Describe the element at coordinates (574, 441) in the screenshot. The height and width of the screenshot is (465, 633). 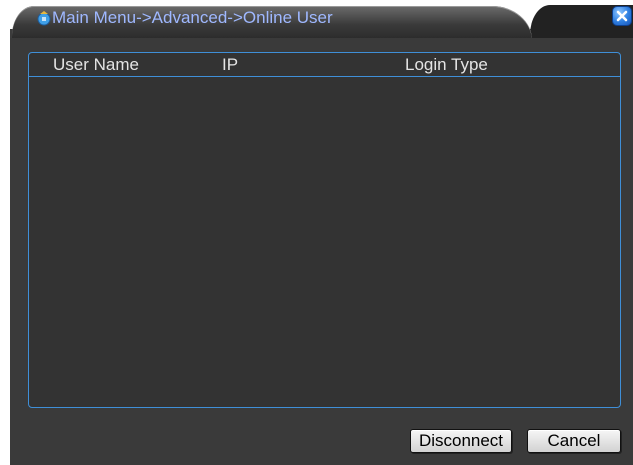
I see `cancel-button: Cancel` at that location.